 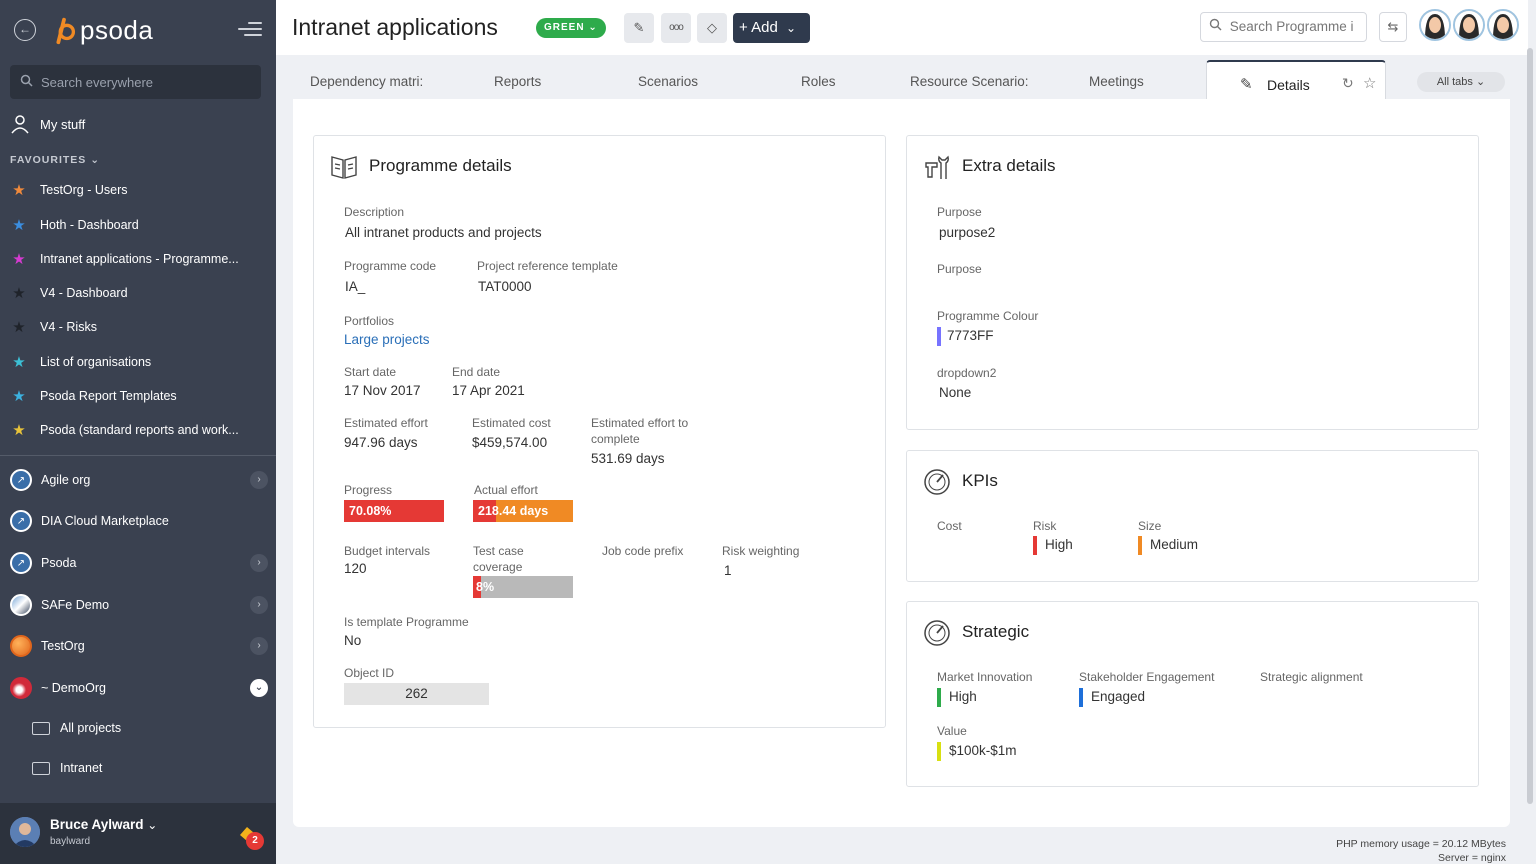 What do you see at coordinates (369, 321) in the screenshot?
I see `portfolios-label: Portfolios` at bounding box center [369, 321].